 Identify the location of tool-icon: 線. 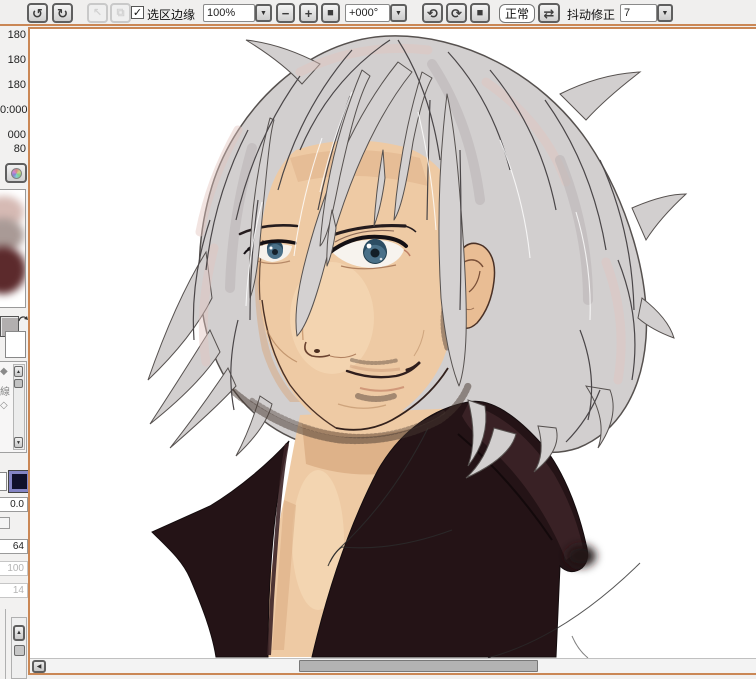
(5, 390).